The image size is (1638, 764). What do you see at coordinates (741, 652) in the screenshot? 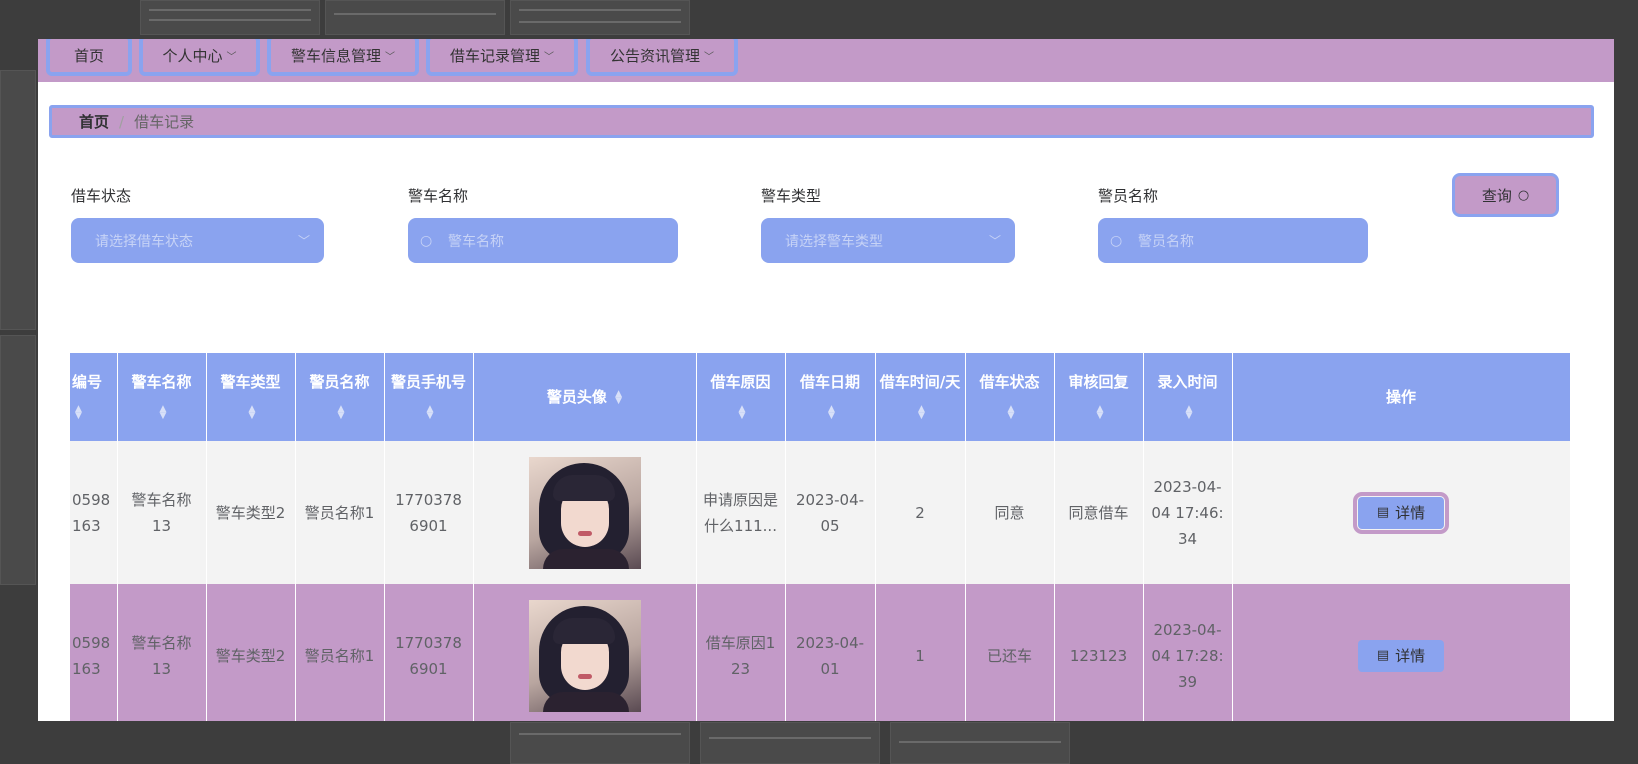
I see `cell-reason: 借车原因123` at bounding box center [741, 652].